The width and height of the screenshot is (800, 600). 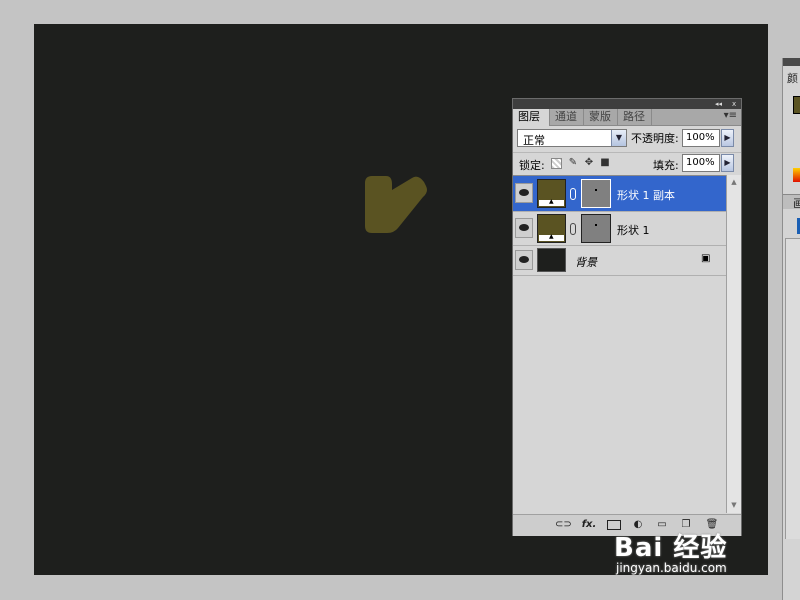 I want to click on layer-thumbnail, so click(x=551, y=260).